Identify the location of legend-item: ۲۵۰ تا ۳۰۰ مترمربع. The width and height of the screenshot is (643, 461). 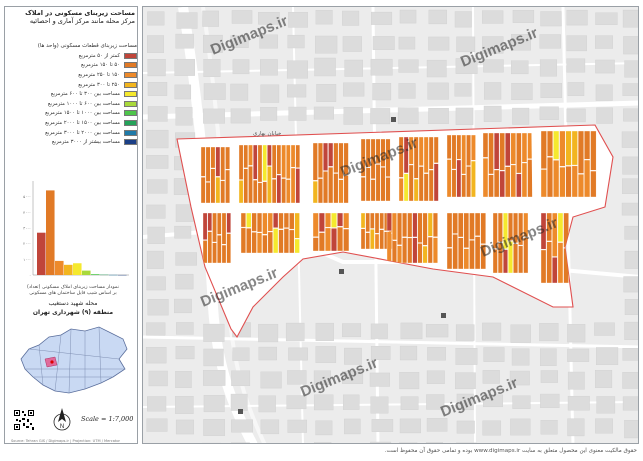
(74, 85).